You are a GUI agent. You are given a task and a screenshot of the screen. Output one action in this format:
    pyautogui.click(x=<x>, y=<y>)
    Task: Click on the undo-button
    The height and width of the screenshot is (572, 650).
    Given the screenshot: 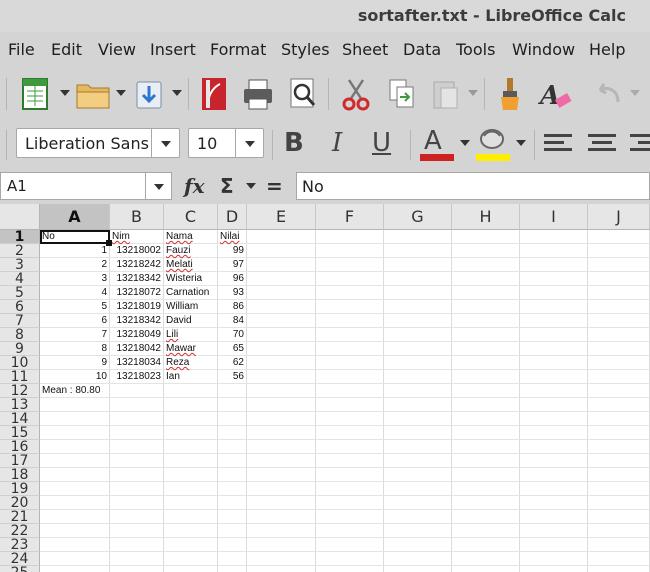 What is the action you would take?
    pyautogui.click(x=608, y=94)
    